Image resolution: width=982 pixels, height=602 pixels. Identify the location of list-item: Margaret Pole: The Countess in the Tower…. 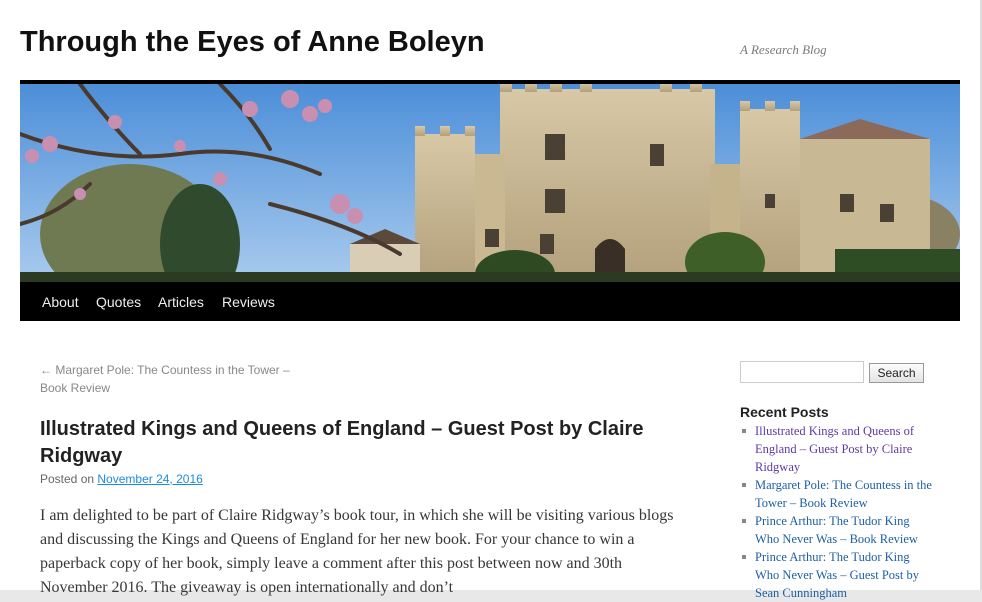
(838, 494).